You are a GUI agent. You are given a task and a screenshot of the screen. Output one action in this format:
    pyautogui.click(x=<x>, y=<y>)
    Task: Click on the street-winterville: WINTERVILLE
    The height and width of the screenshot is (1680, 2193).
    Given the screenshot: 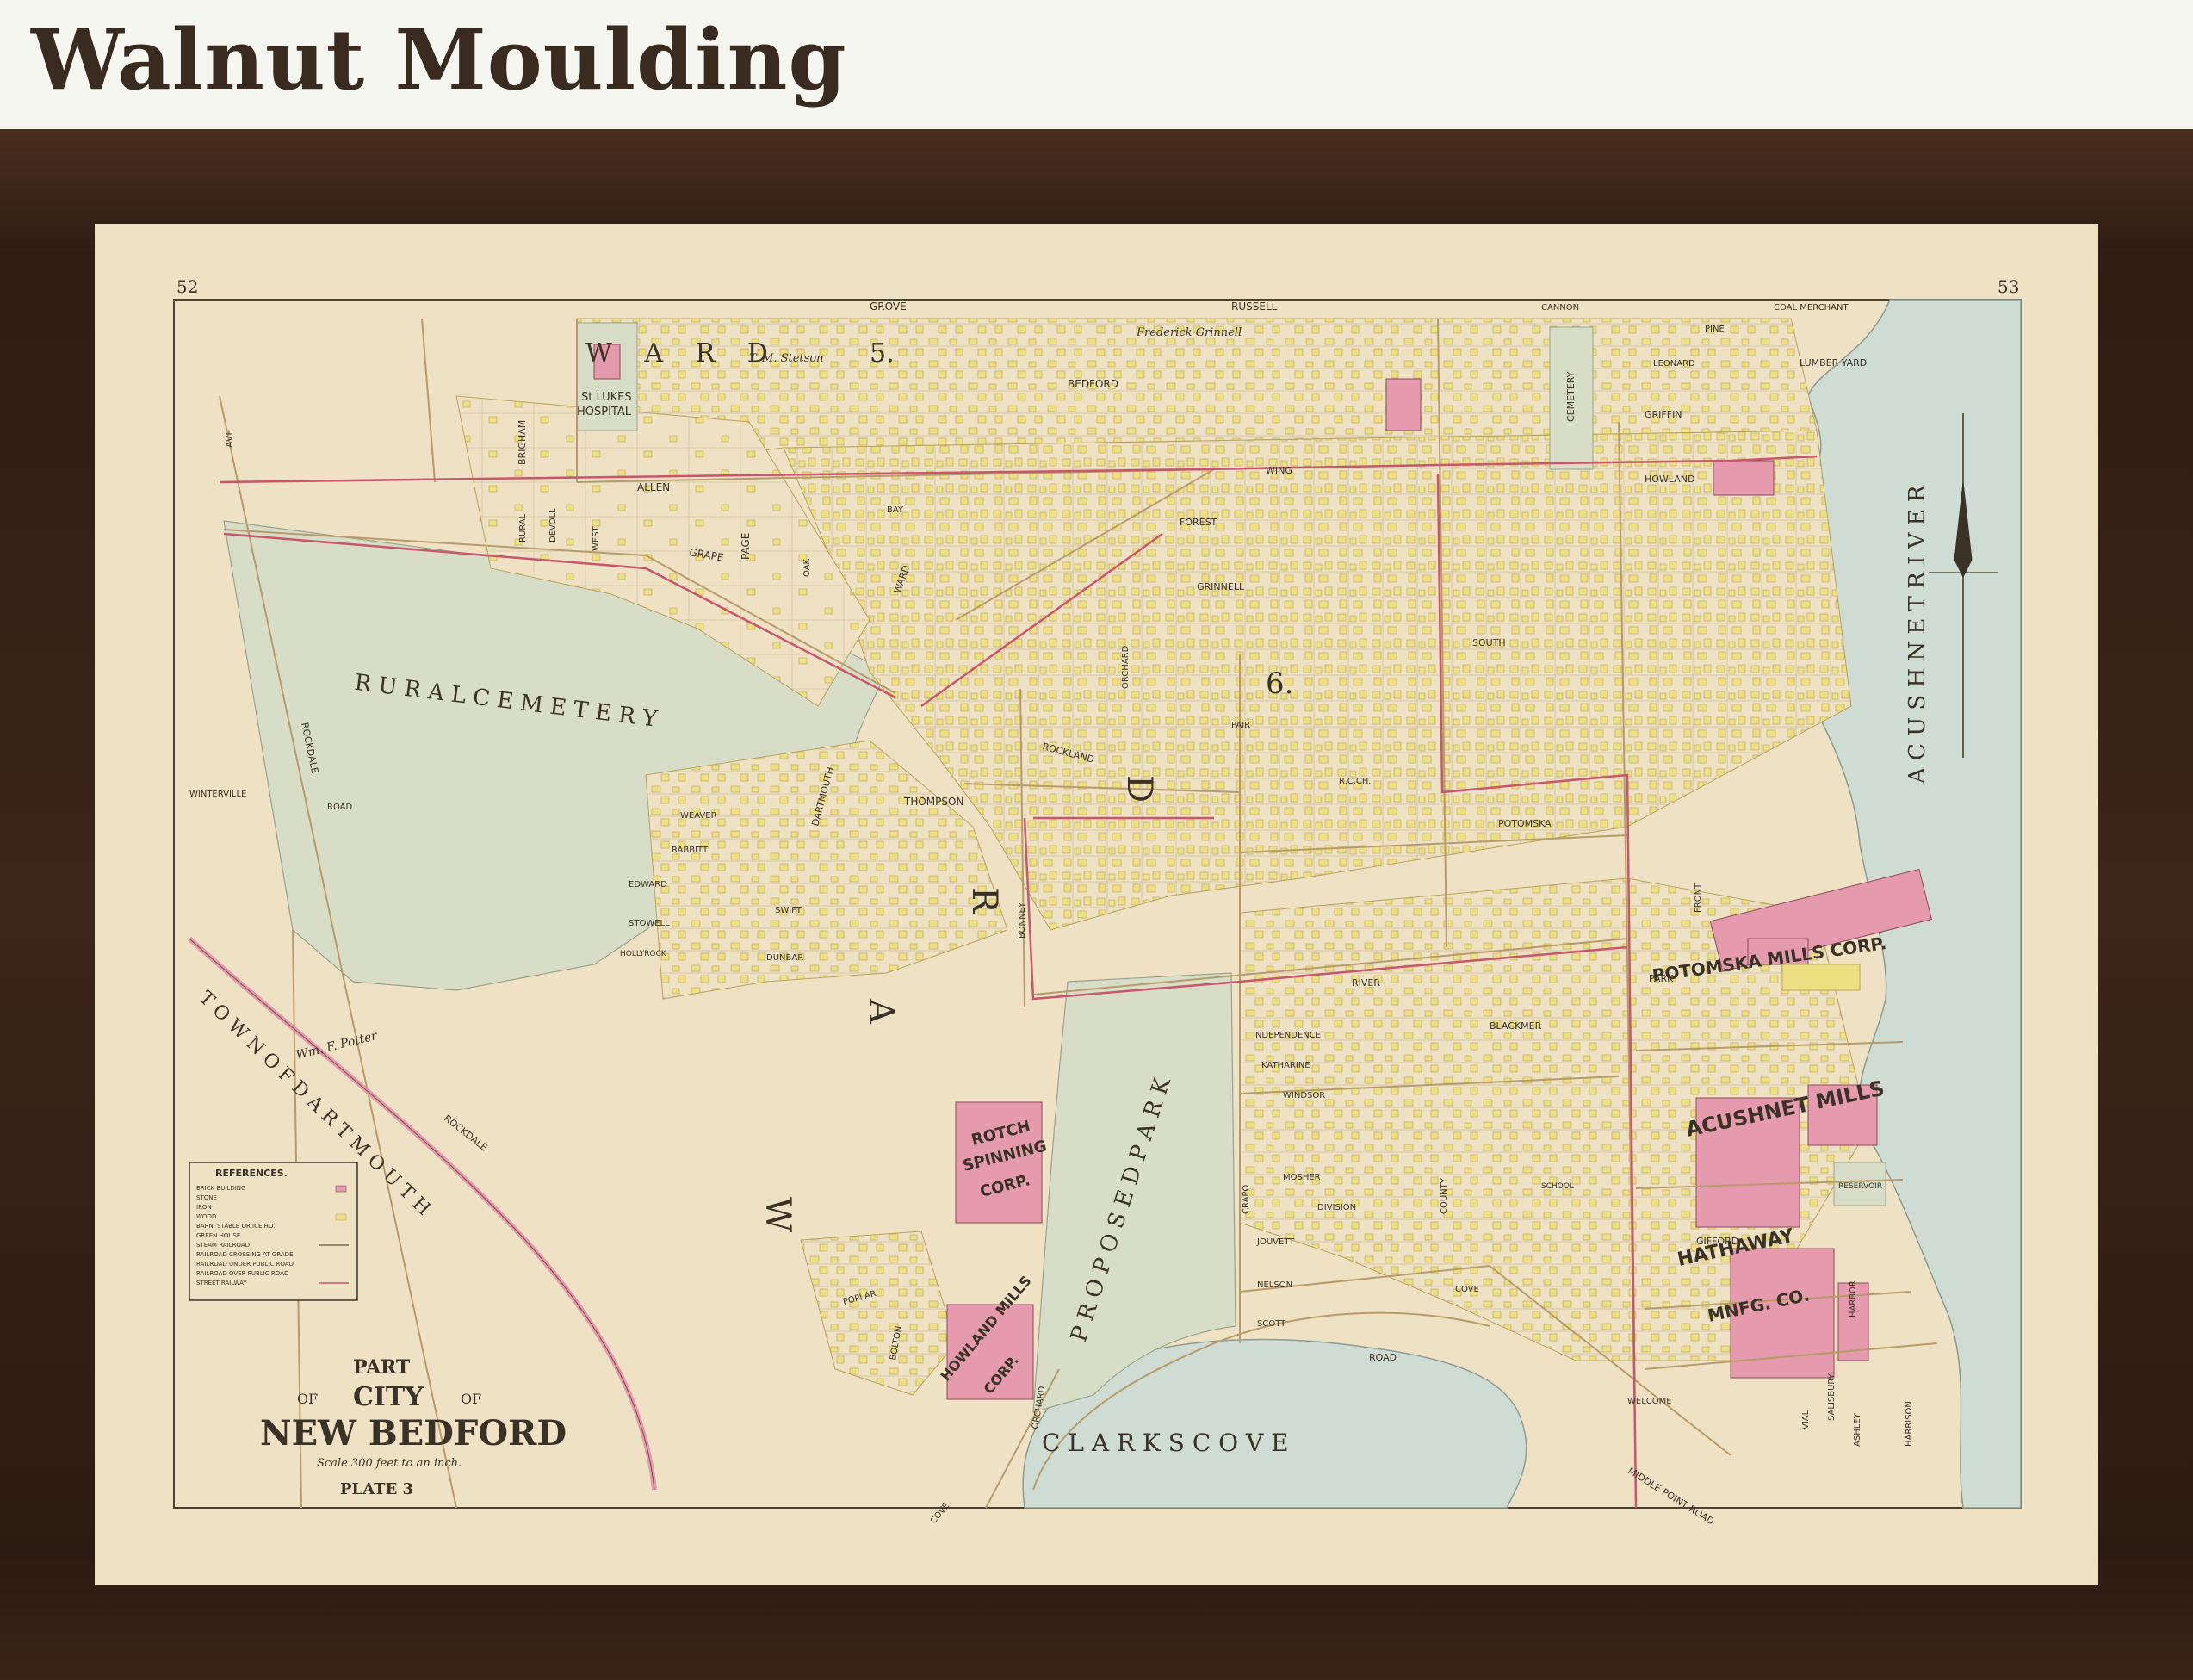 What is the action you would take?
    pyautogui.click(x=217, y=795)
    